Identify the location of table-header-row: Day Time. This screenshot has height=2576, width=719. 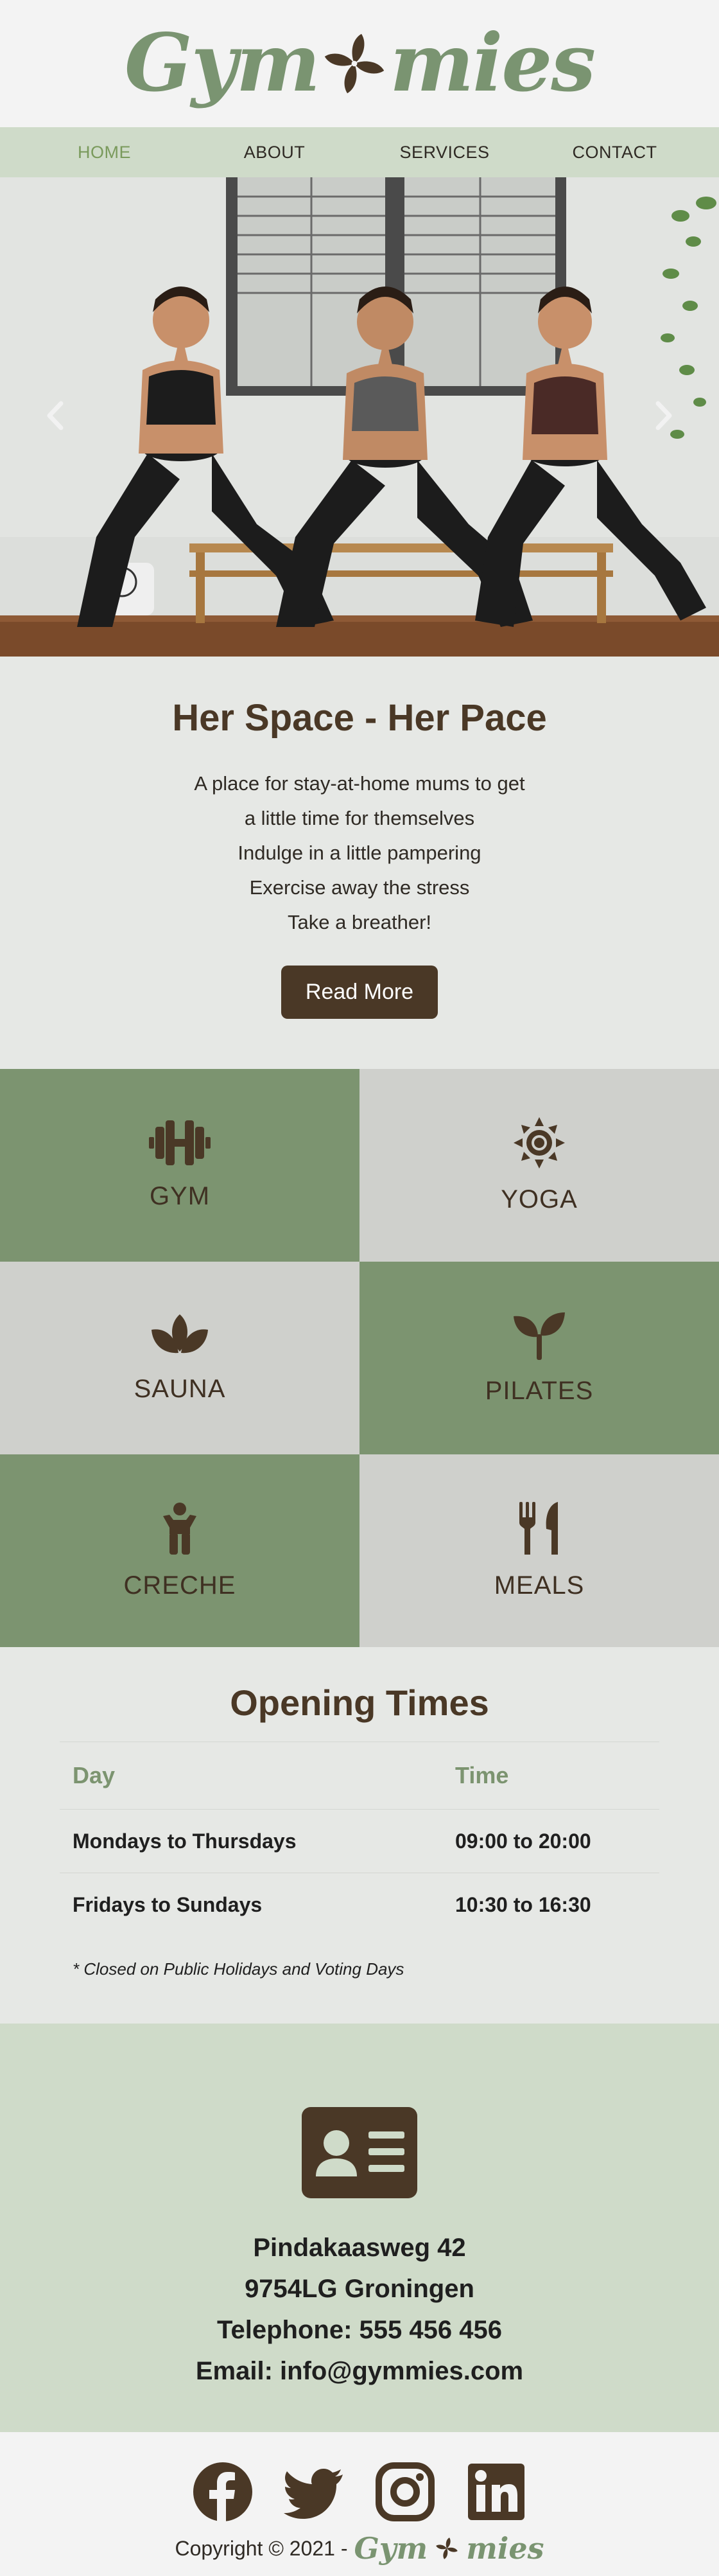
(359, 1776).